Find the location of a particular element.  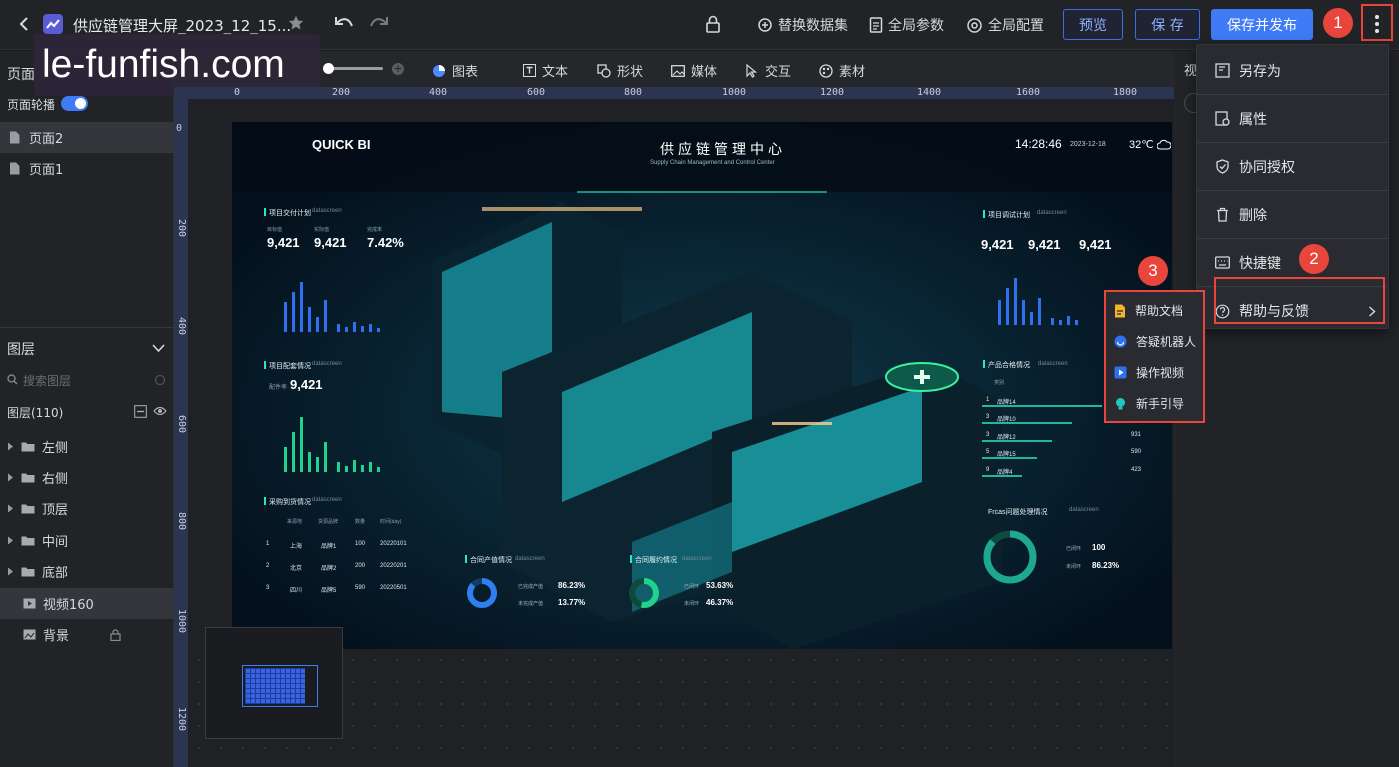

donut-label: 已闭环 is located at coordinates (1074, 549).